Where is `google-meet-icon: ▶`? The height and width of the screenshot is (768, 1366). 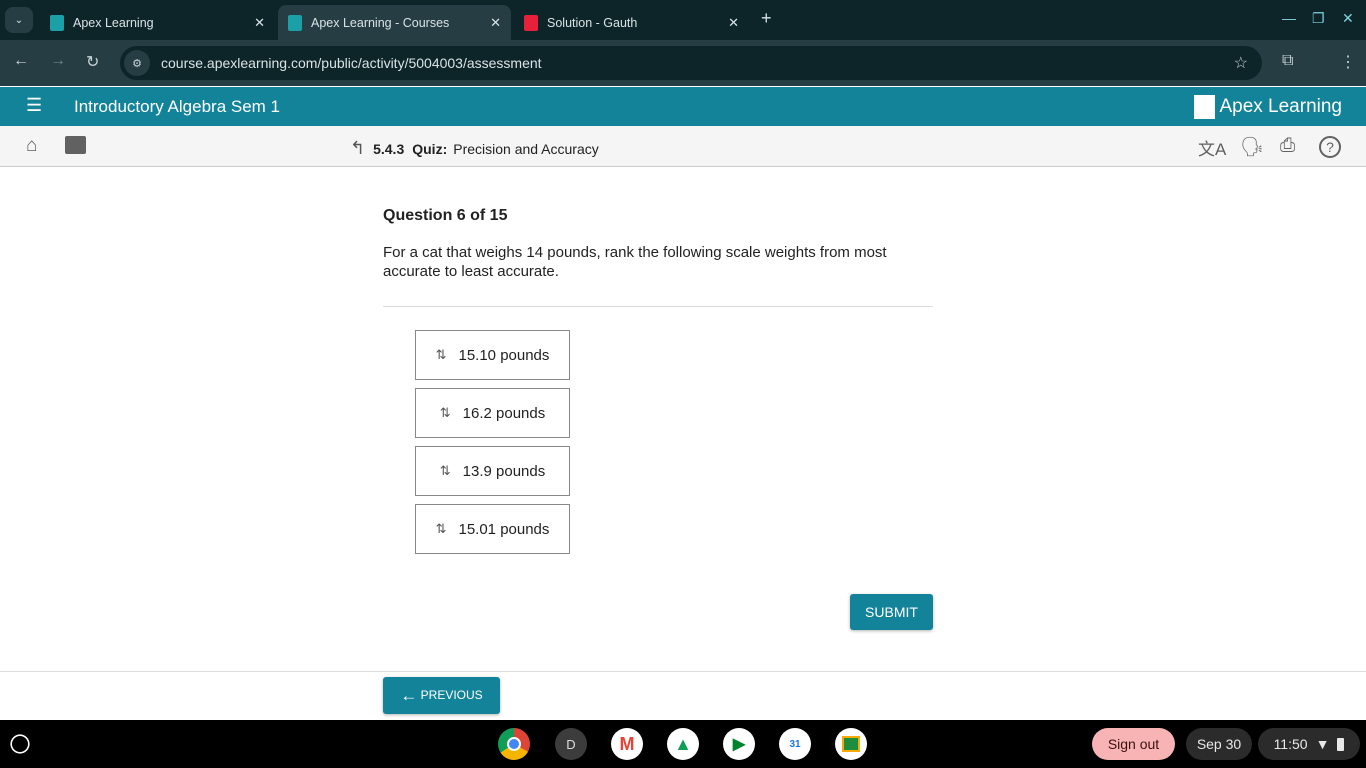 google-meet-icon: ▶ is located at coordinates (739, 744).